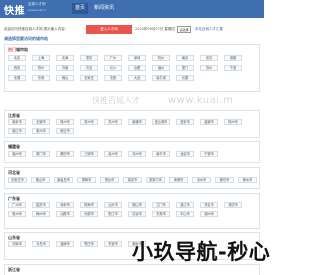  Describe the element at coordinates (137, 154) in the screenshot. I see `city-link: 漳州市` at that location.